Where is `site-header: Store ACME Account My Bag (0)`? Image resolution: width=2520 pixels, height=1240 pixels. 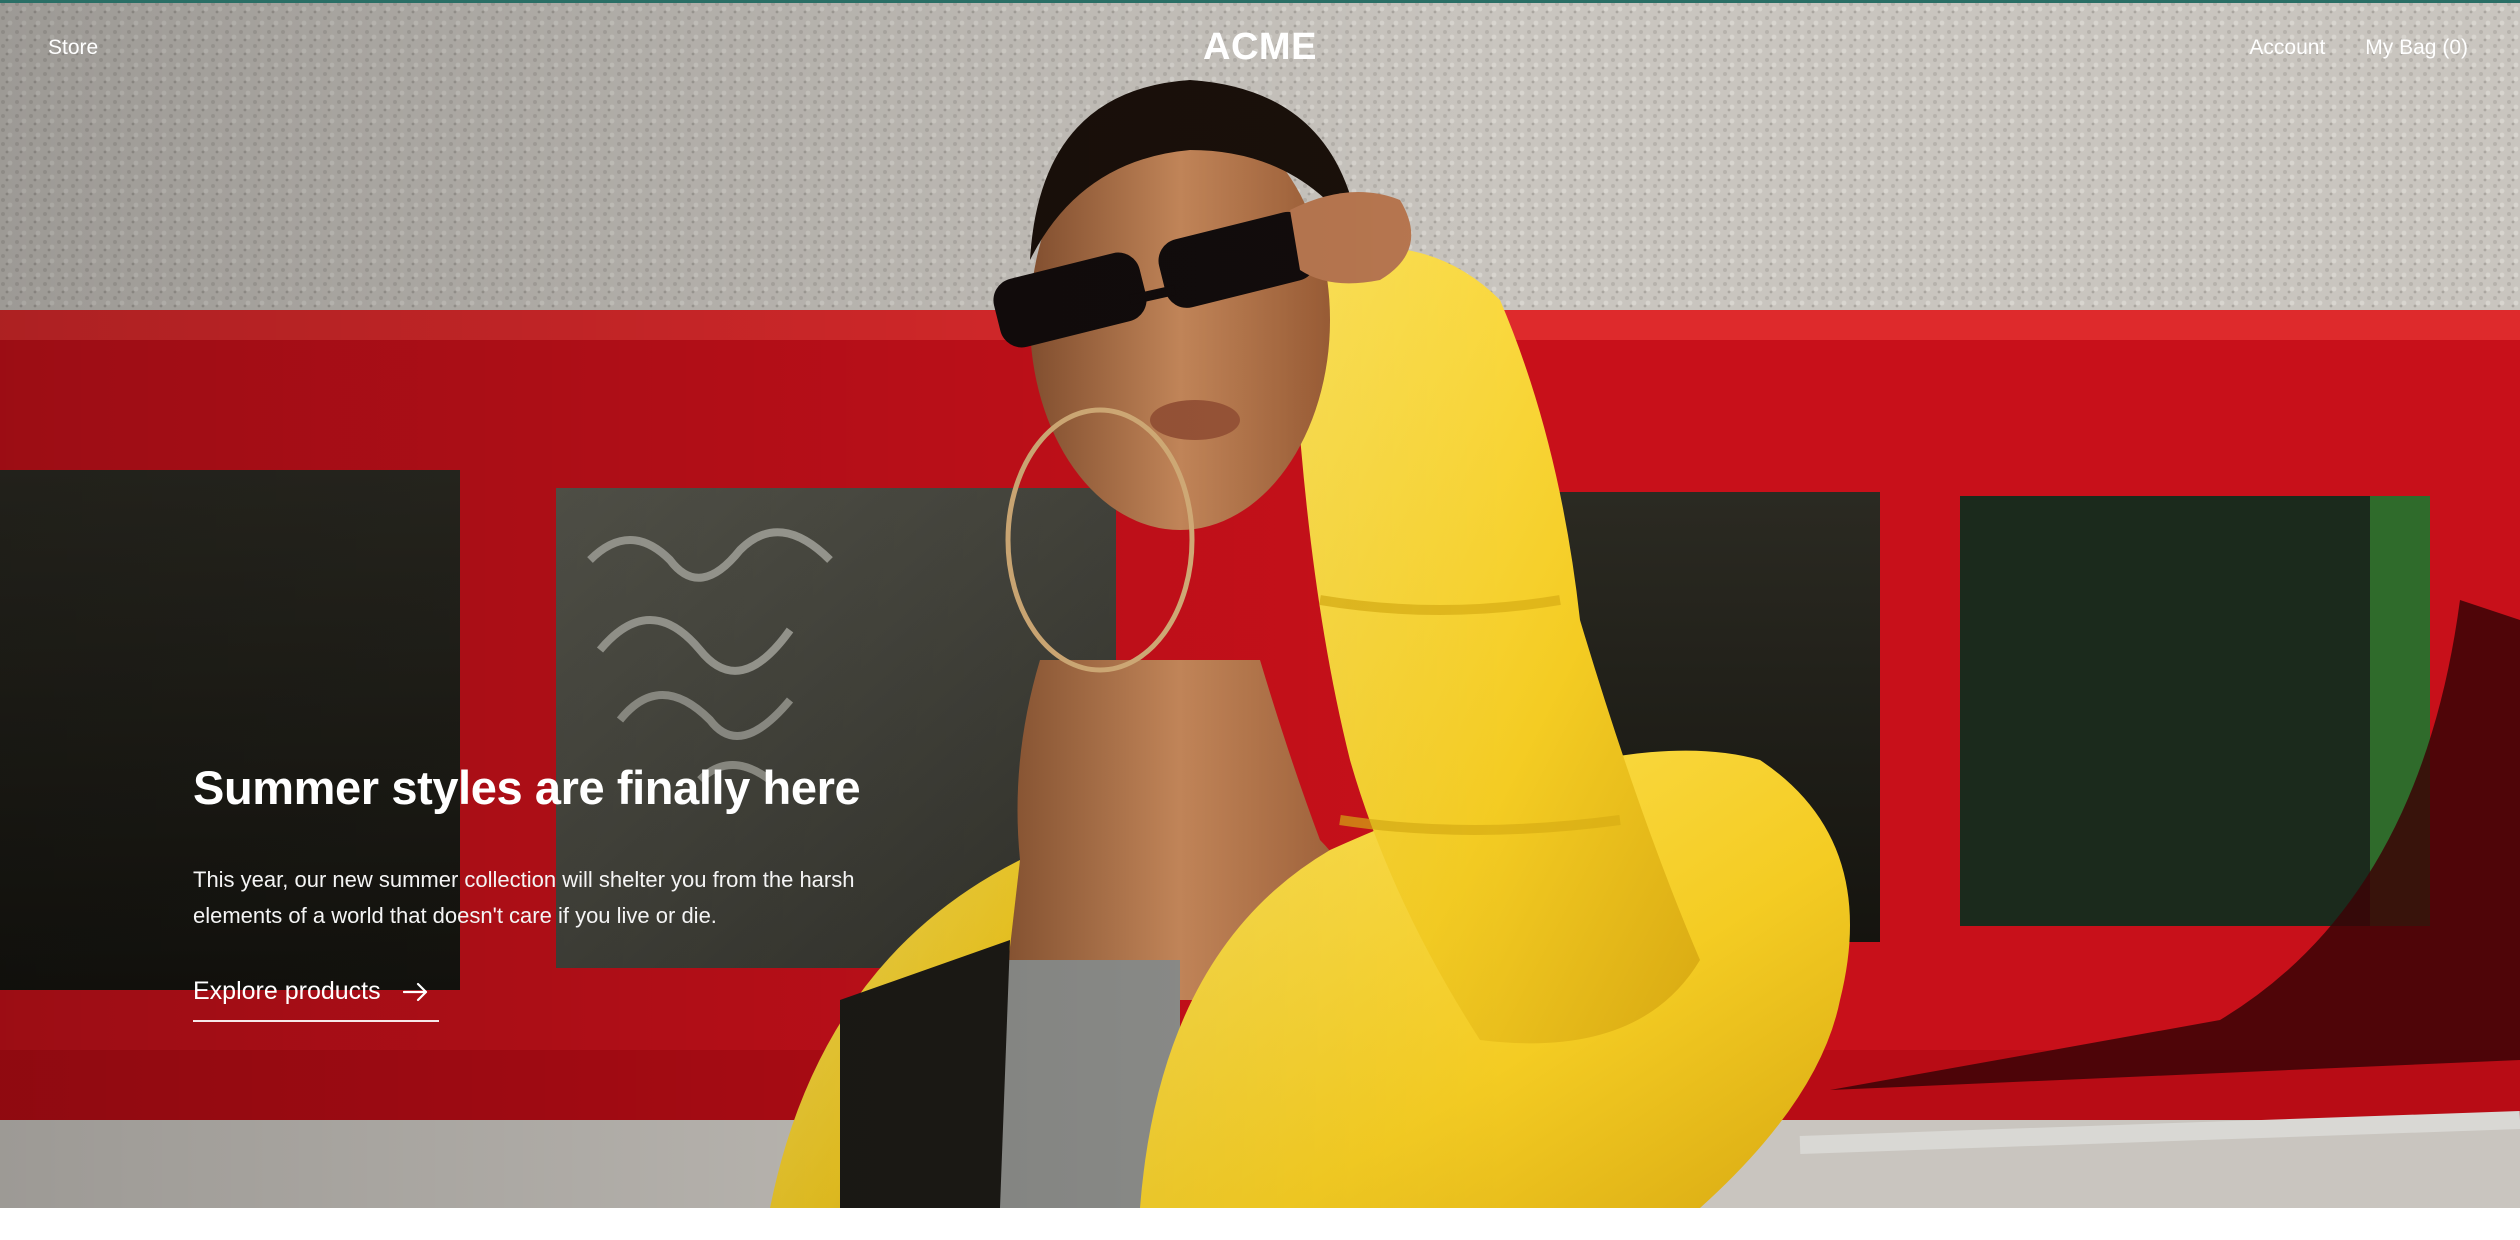 site-header: Store ACME Account My Bag (0) is located at coordinates (1260, 48).